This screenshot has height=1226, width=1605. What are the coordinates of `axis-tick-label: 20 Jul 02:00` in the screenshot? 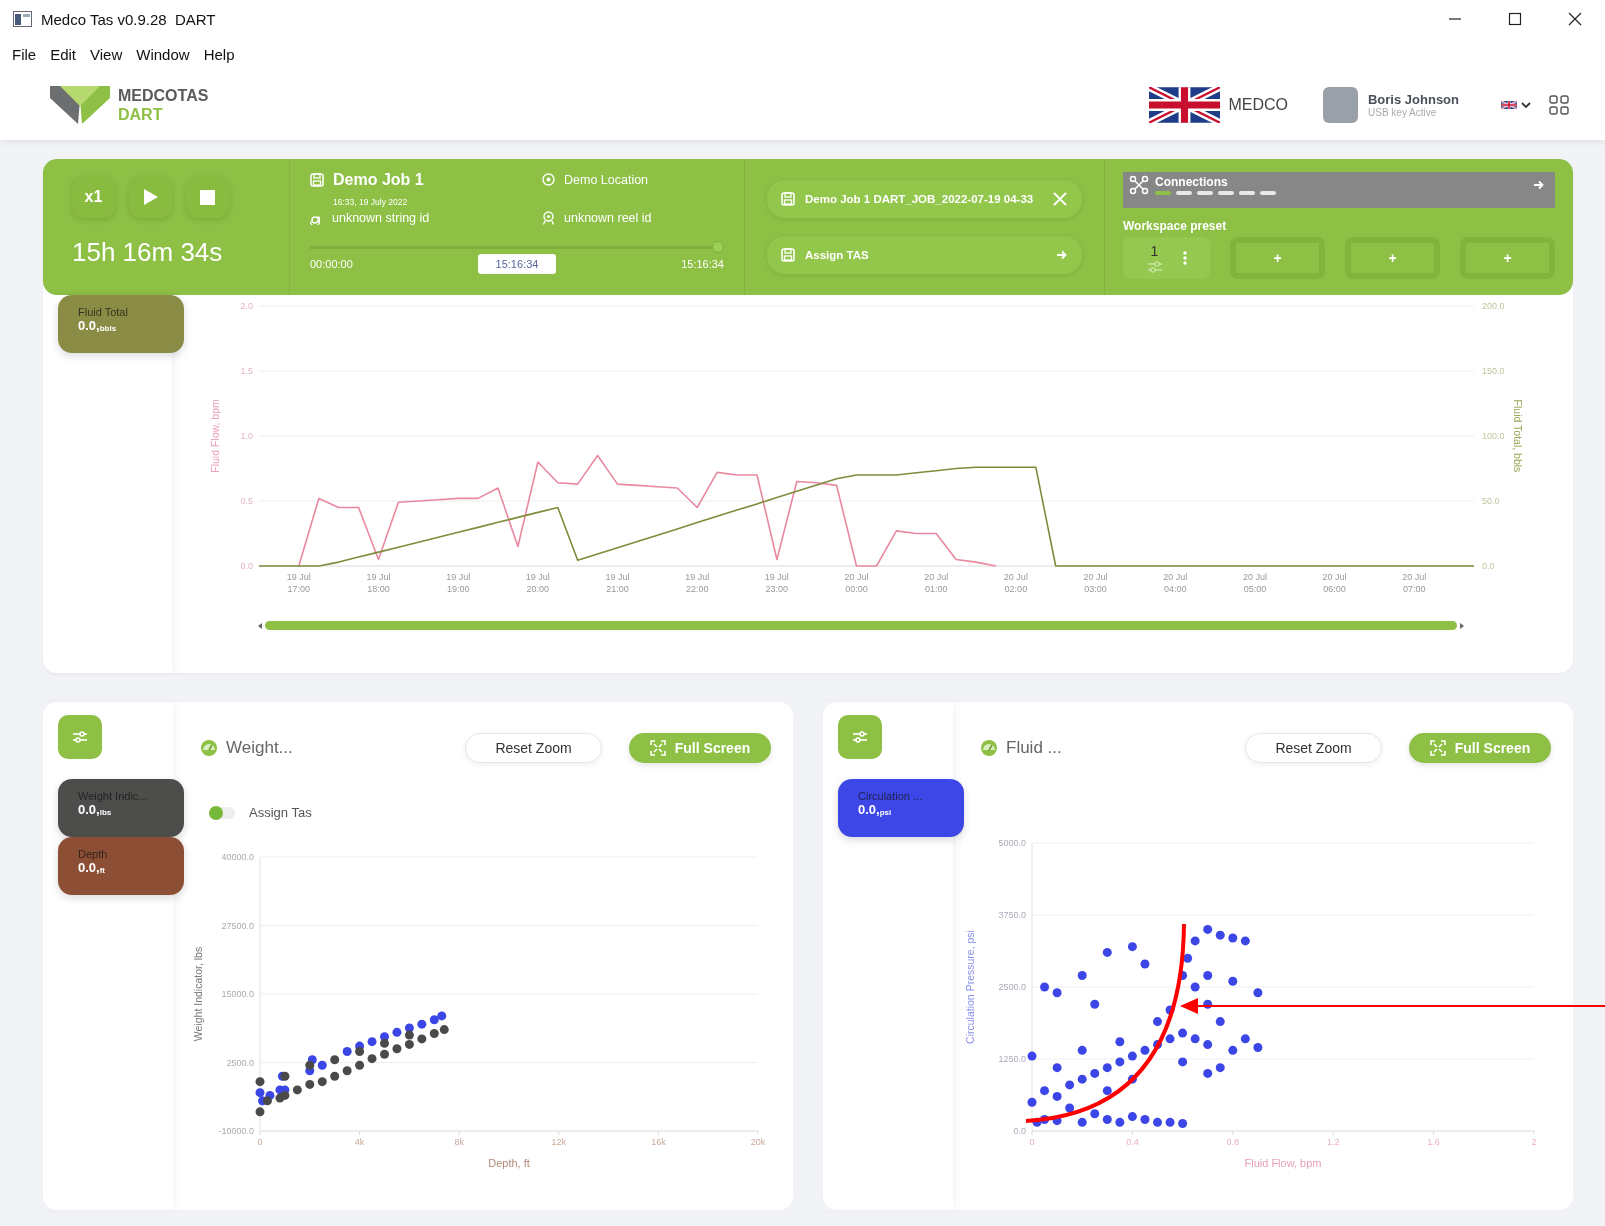 It's located at (1015, 583).